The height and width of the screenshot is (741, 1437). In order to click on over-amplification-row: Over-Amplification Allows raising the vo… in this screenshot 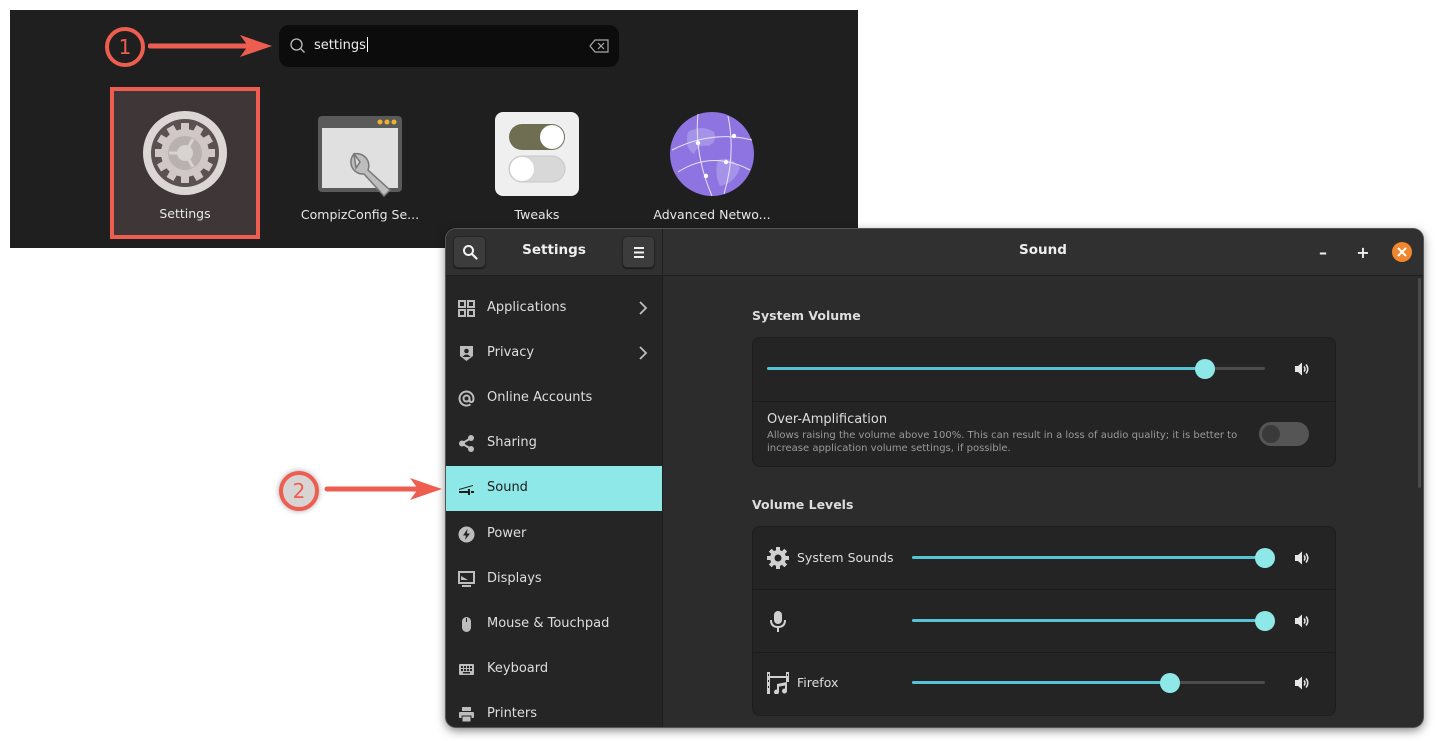, I will do `click(1044, 433)`.